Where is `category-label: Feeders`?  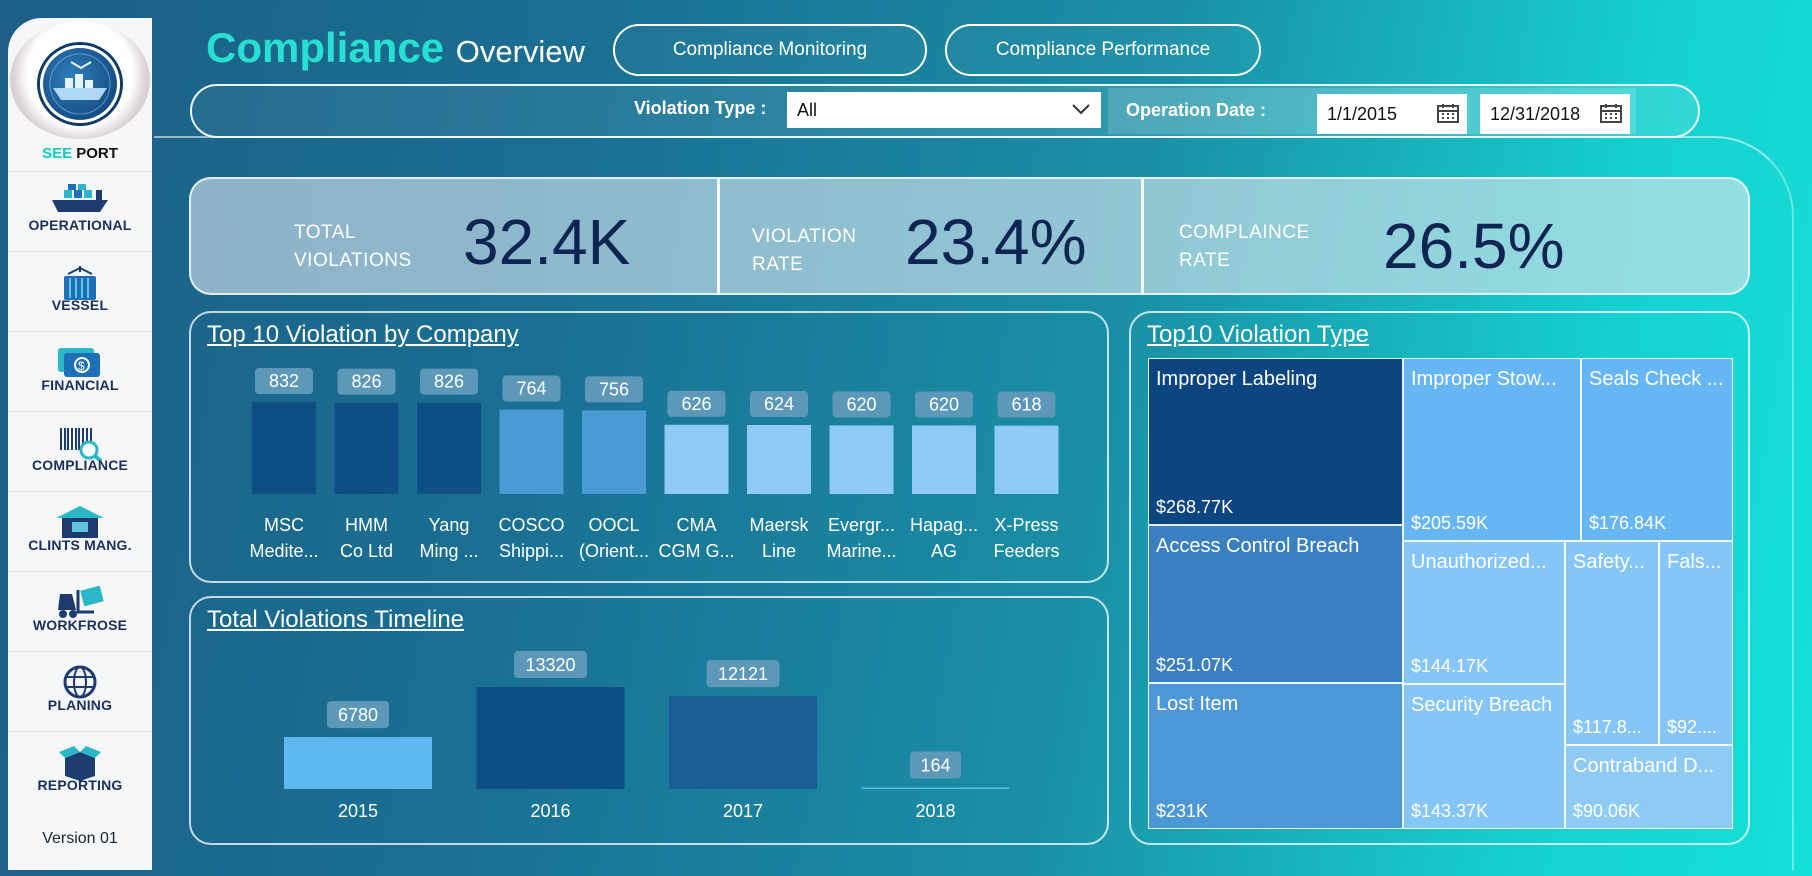
category-label: Feeders is located at coordinates (1026, 551).